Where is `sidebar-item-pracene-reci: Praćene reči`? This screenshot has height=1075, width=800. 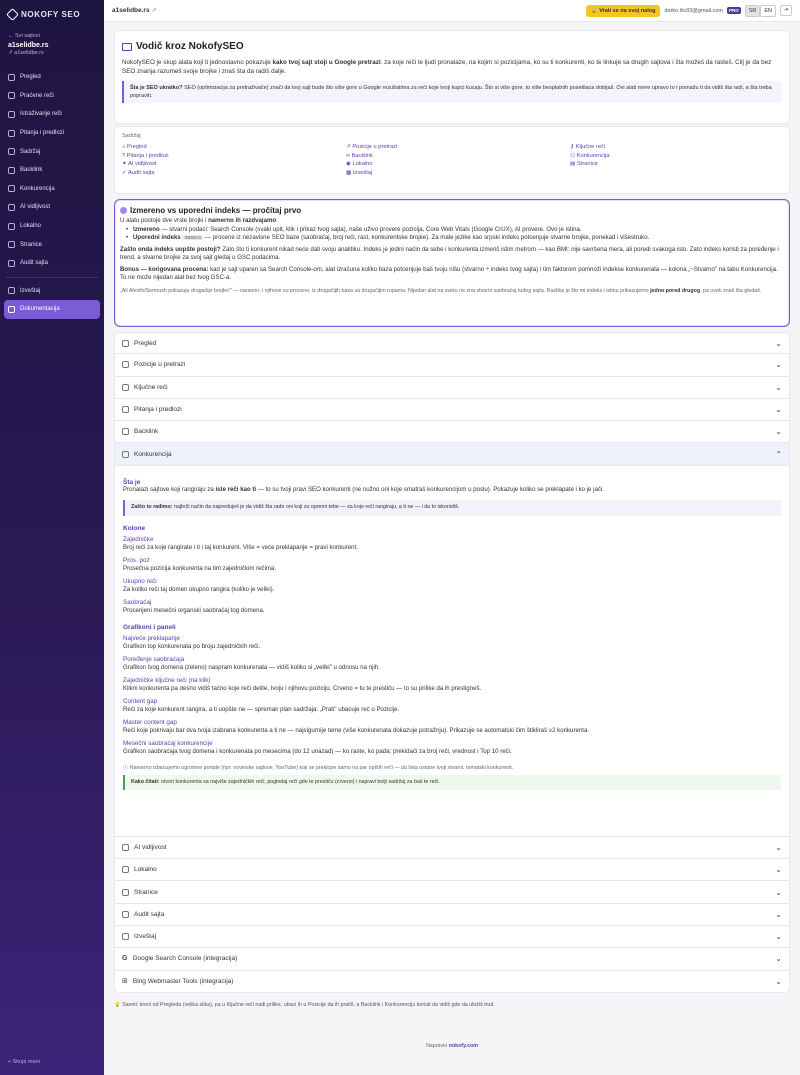 sidebar-item-pracene-reci: Praćene reči is located at coordinates (52, 96).